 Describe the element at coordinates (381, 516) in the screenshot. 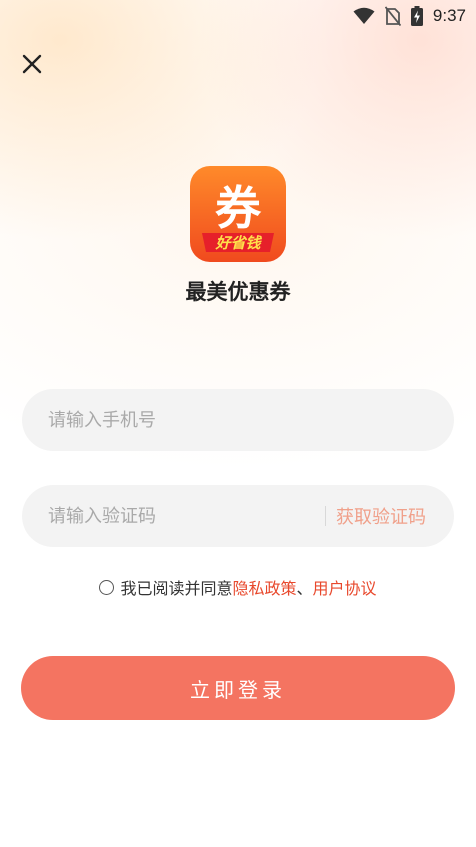

I see `get-code-button: 获取验证码` at that location.